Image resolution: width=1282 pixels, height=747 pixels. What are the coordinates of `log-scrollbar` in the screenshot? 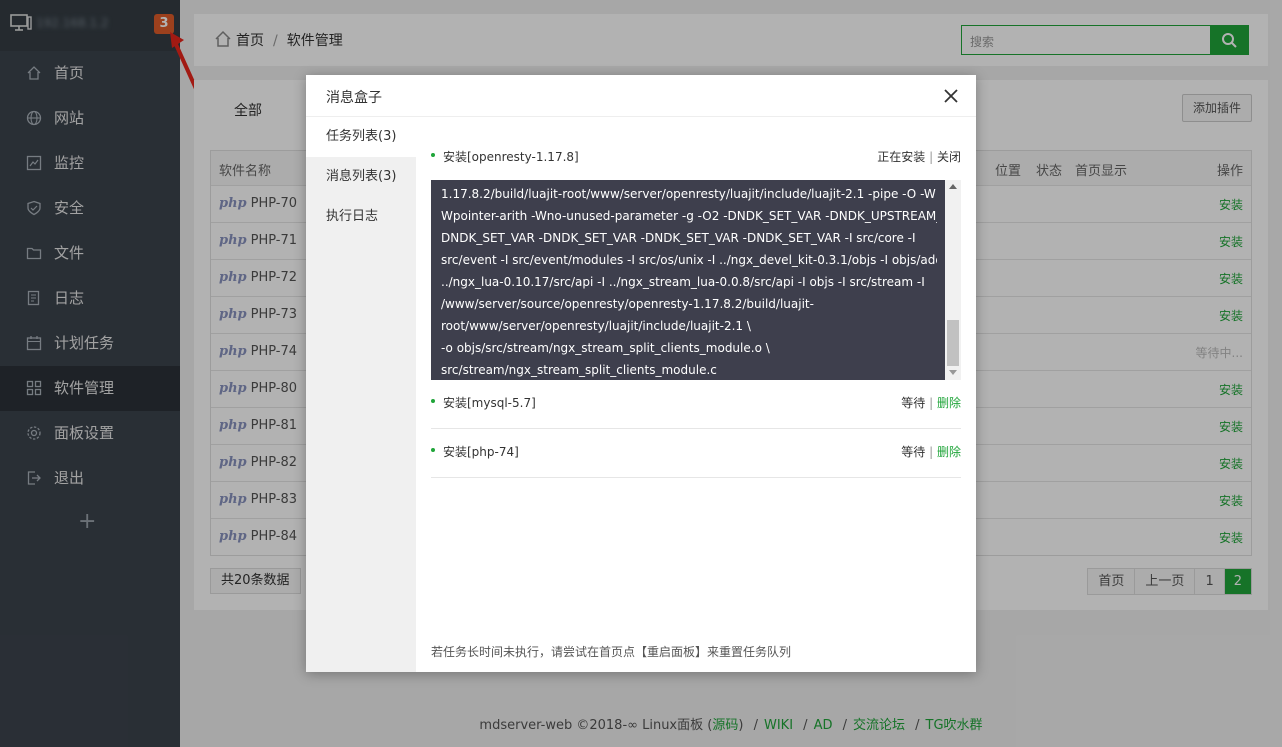 It's located at (953, 280).